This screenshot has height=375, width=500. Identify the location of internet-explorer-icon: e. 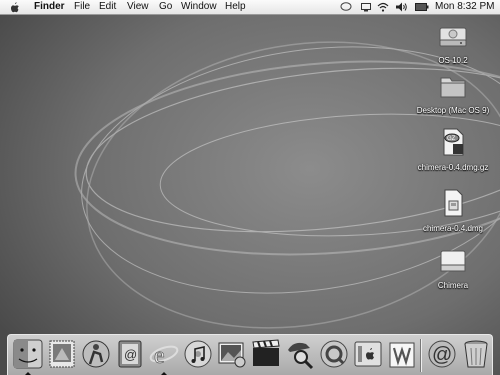
(164, 354).